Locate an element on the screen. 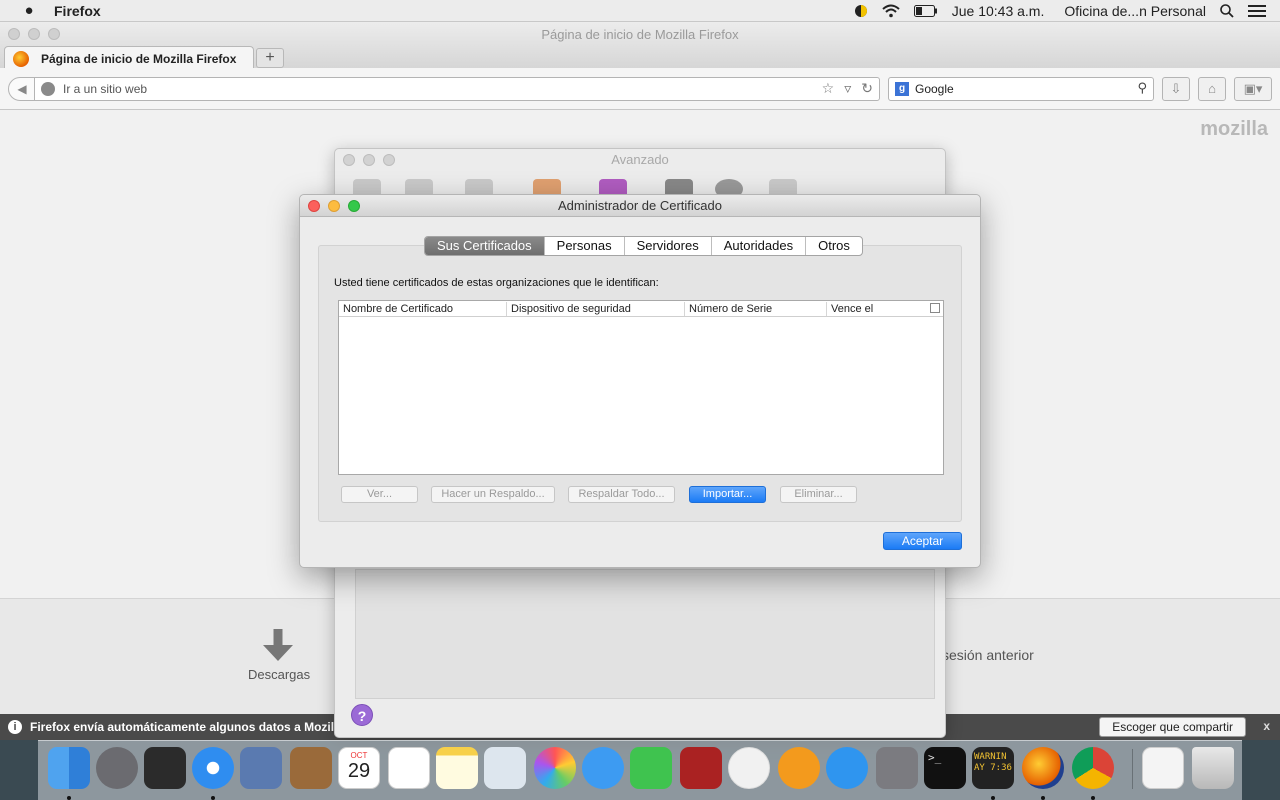  chrome-icon is located at coordinates (1093, 768).